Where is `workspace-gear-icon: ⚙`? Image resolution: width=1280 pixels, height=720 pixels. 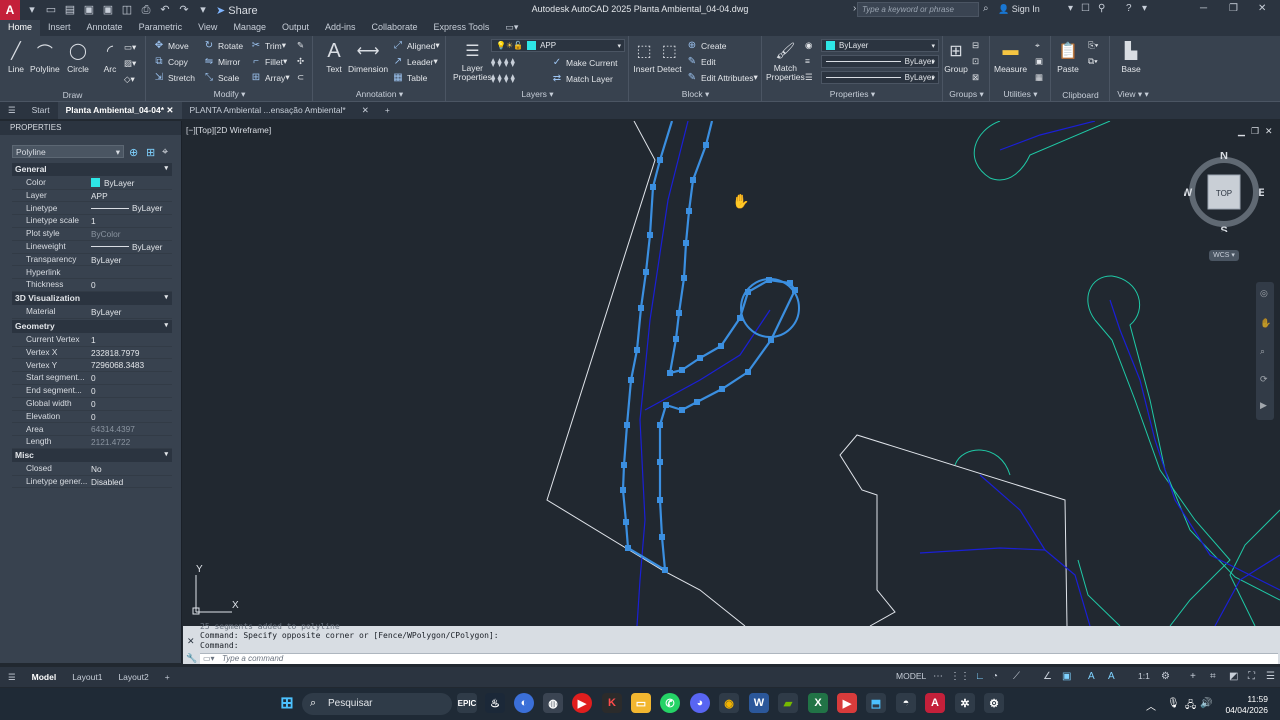 workspace-gear-icon: ⚙ is located at coordinates (1165, 676).